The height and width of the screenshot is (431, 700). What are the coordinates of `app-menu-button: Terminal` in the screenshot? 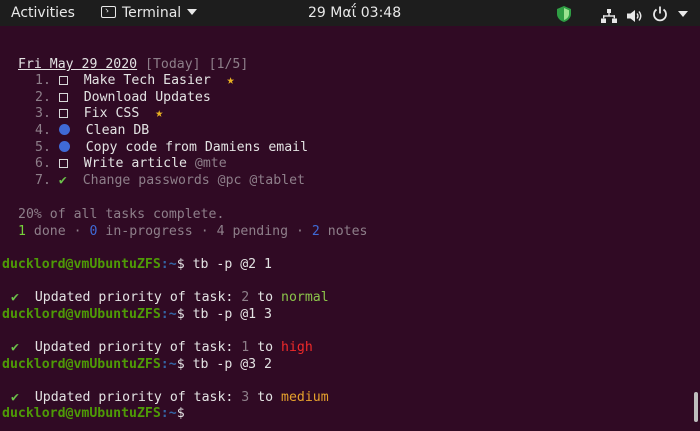 It's located at (149, 13).